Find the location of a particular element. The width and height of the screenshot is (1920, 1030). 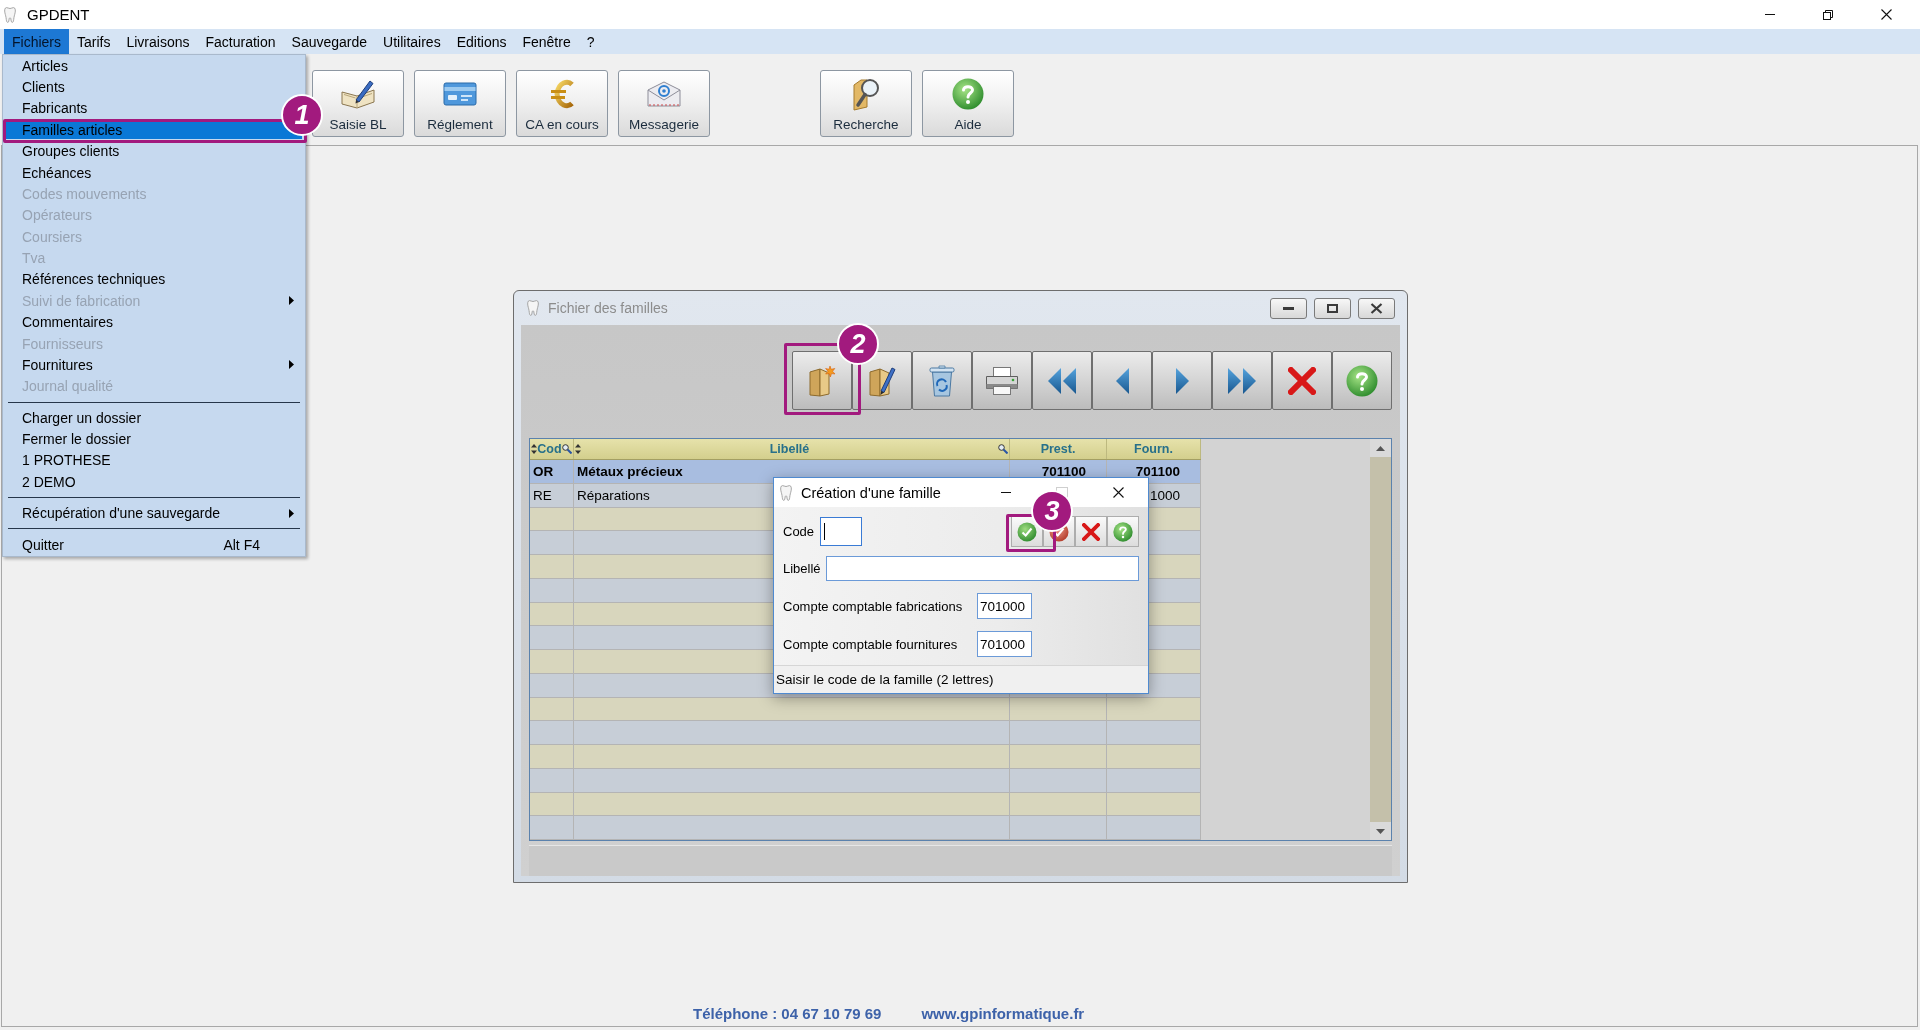

next-record-button is located at coordinates (1182, 380).